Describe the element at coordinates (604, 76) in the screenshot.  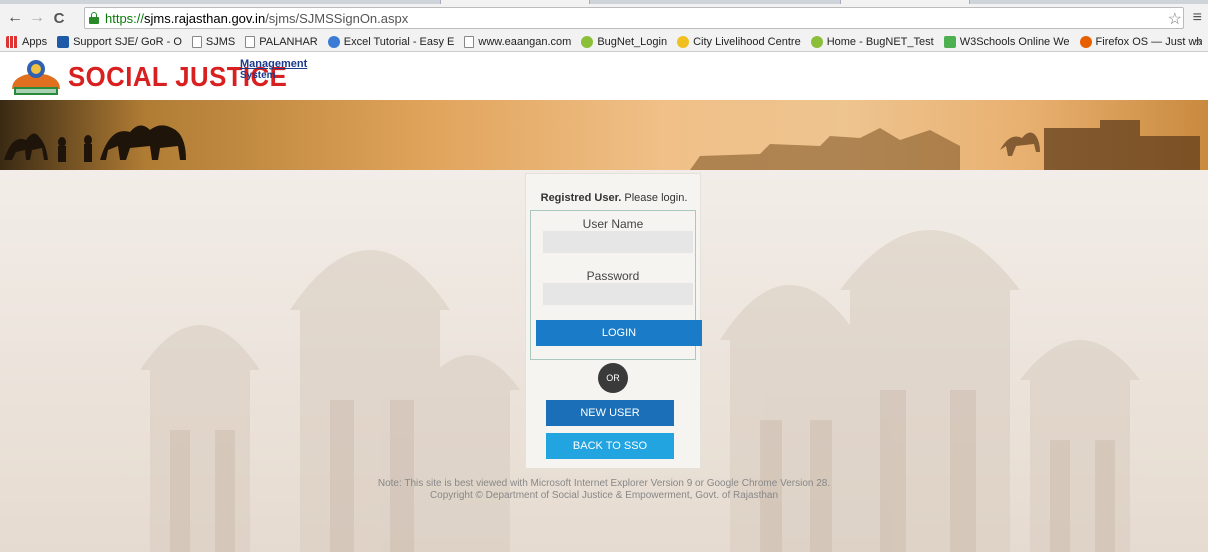
I see `site-header: SOCIAL JUSTICE Management System` at that location.